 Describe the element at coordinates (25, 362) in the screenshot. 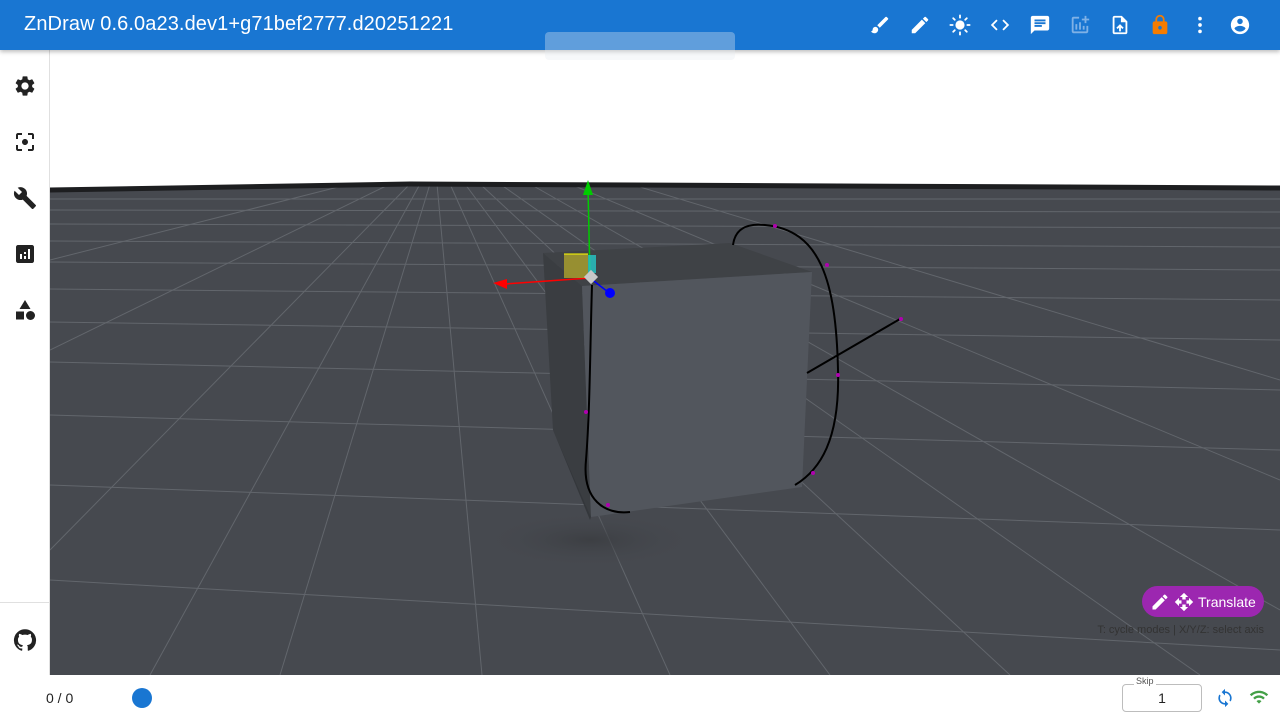

I see `sidebar` at that location.